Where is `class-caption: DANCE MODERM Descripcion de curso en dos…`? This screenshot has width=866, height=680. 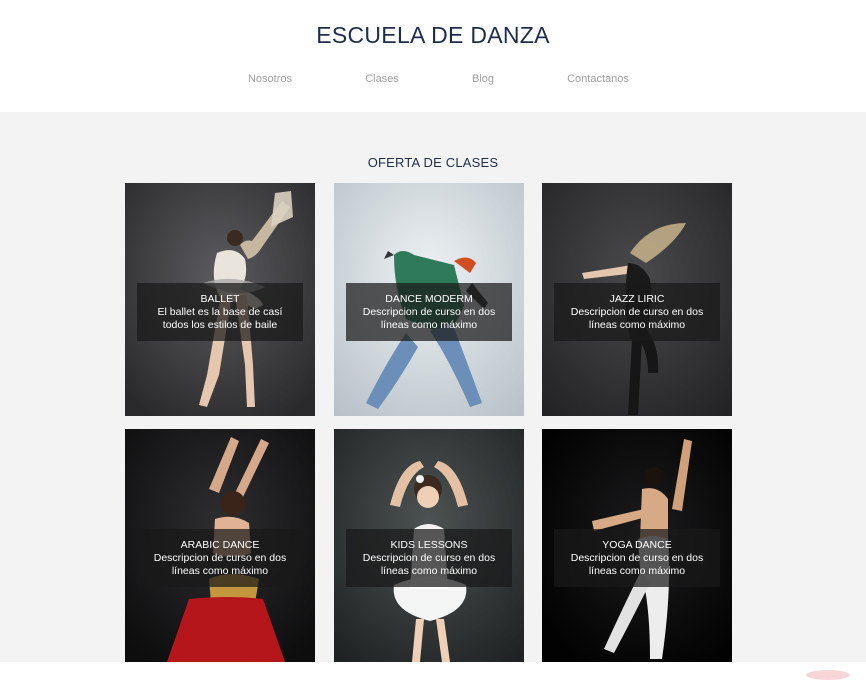 class-caption: DANCE MODERM Descripcion de curso en dos… is located at coordinates (429, 312).